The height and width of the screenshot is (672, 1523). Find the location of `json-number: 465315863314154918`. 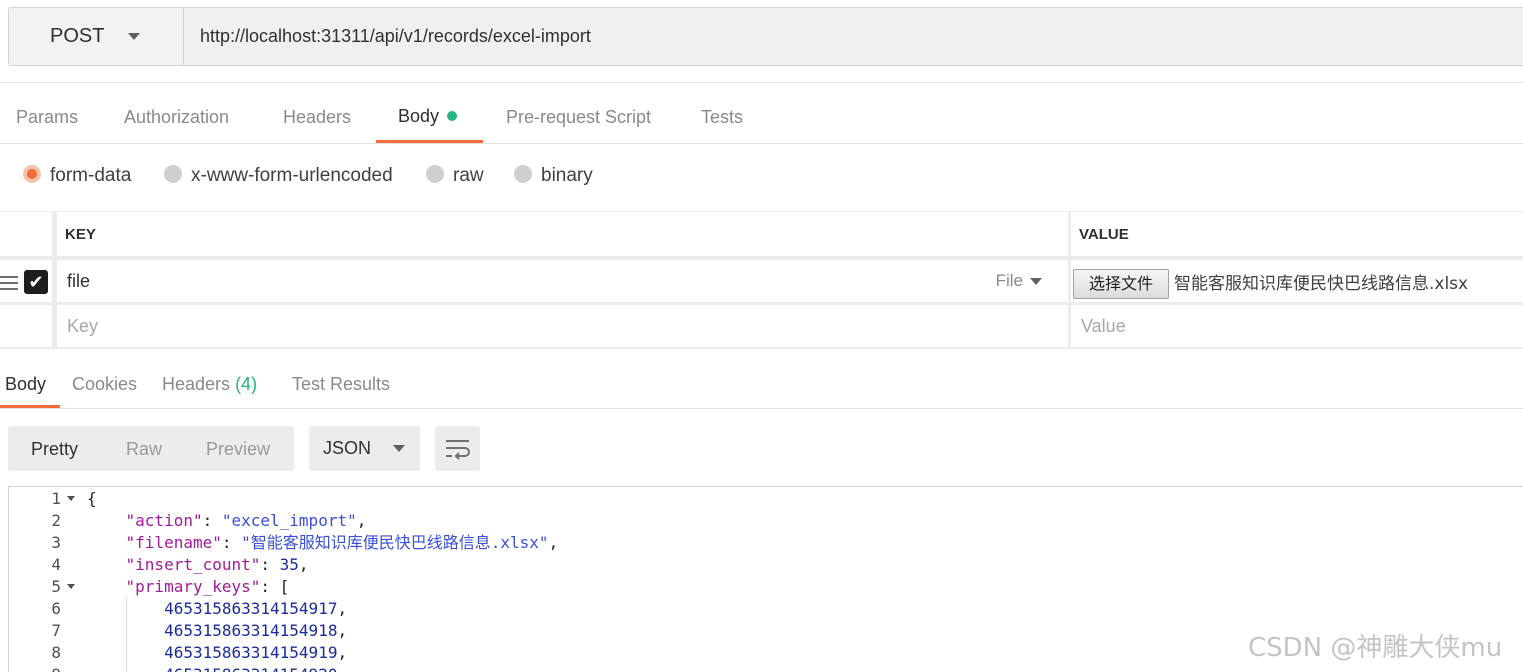

json-number: 465315863314154918 is located at coordinates (251, 630).